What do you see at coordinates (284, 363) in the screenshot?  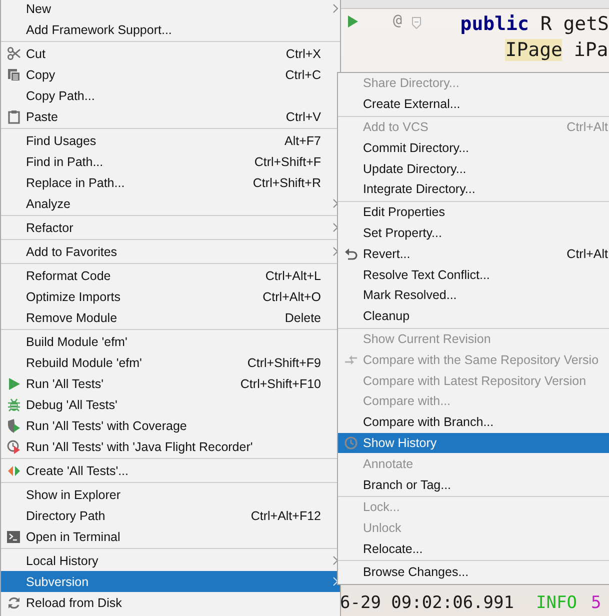 I see `shortcut: Ctrl+Shift+F9` at bounding box center [284, 363].